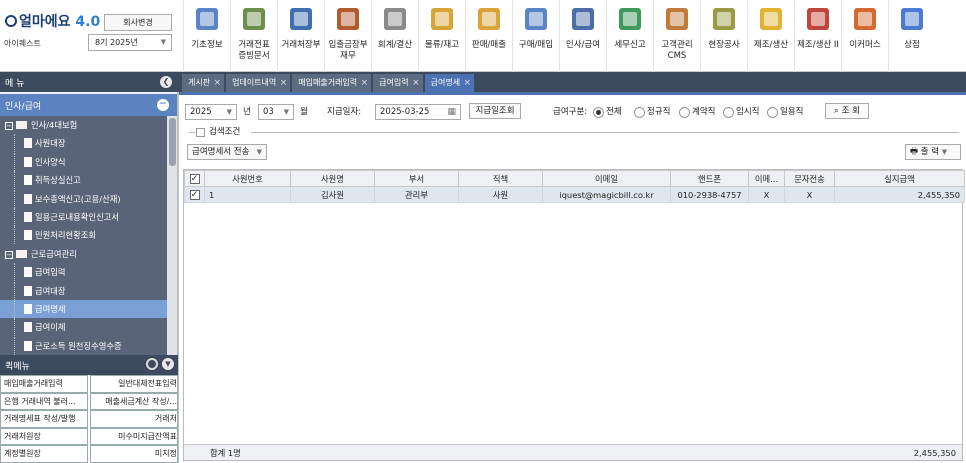  What do you see at coordinates (864, 36) in the screenshot?
I see `top-menu-item: 이커머스` at bounding box center [864, 36].